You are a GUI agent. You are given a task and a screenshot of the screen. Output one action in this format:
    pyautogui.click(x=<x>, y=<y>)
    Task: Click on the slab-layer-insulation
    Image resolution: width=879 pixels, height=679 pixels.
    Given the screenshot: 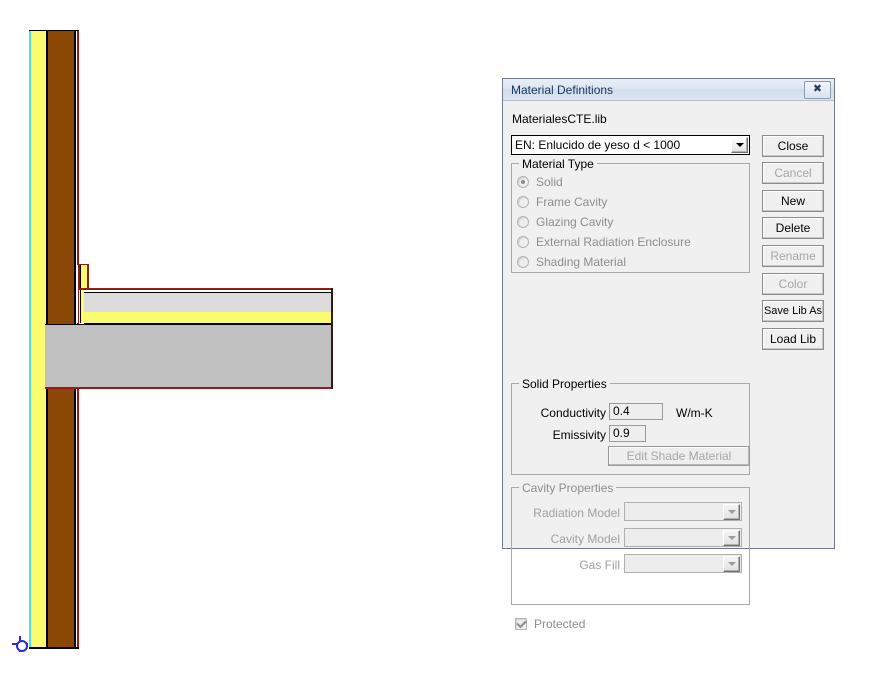 What is the action you would take?
    pyautogui.click(x=208, y=318)
    